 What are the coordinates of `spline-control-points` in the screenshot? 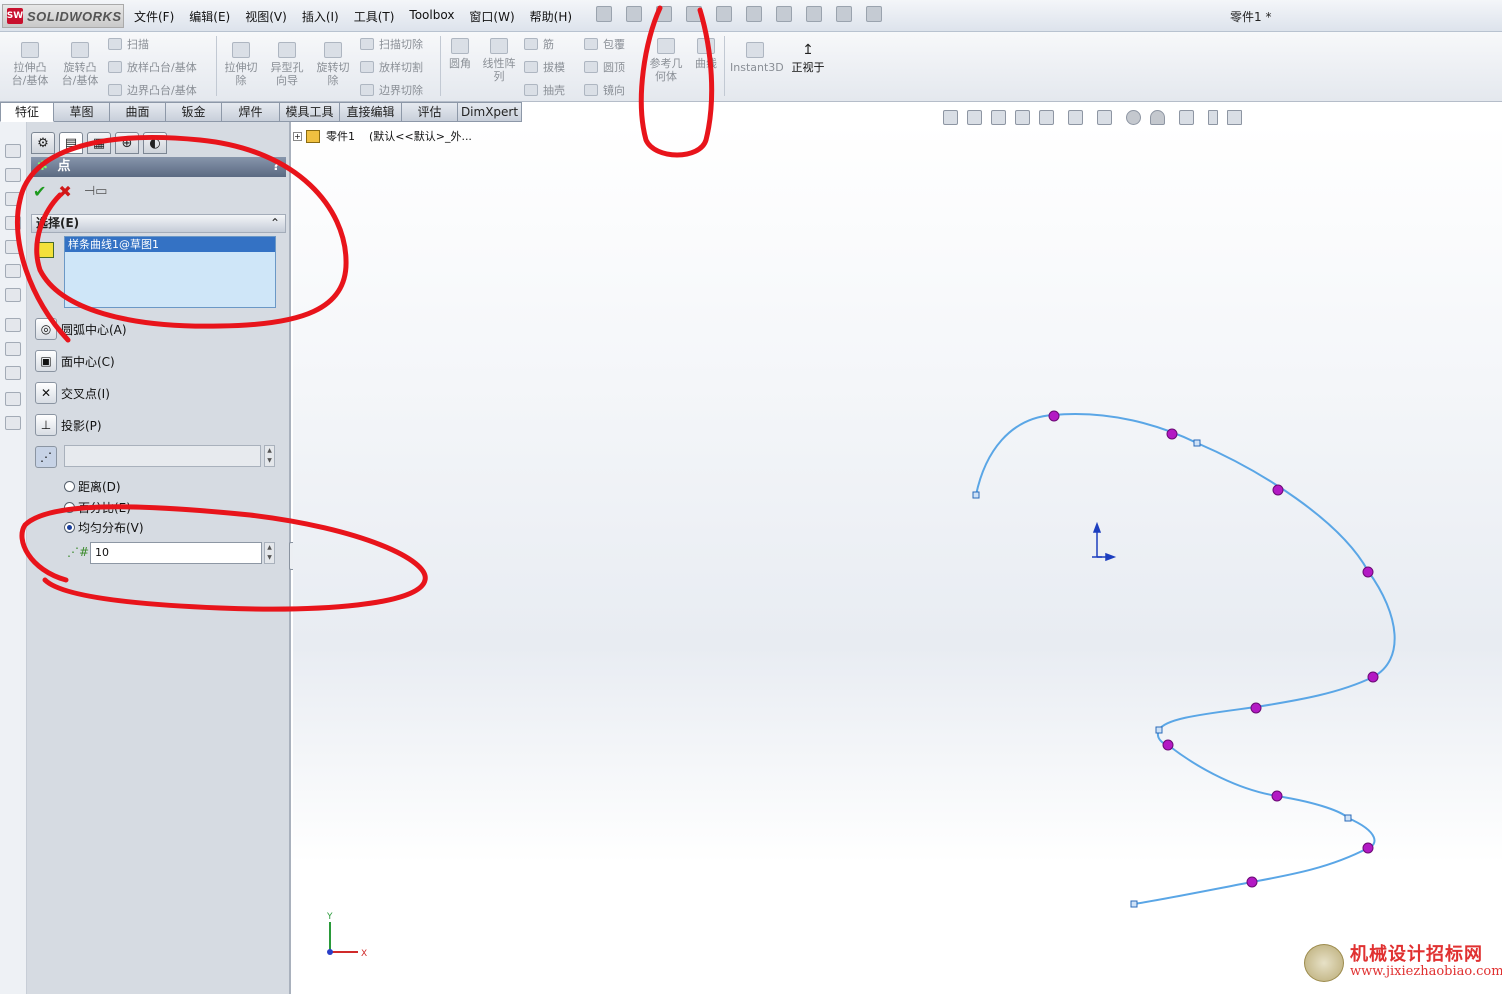 It's located at (1175, 673).